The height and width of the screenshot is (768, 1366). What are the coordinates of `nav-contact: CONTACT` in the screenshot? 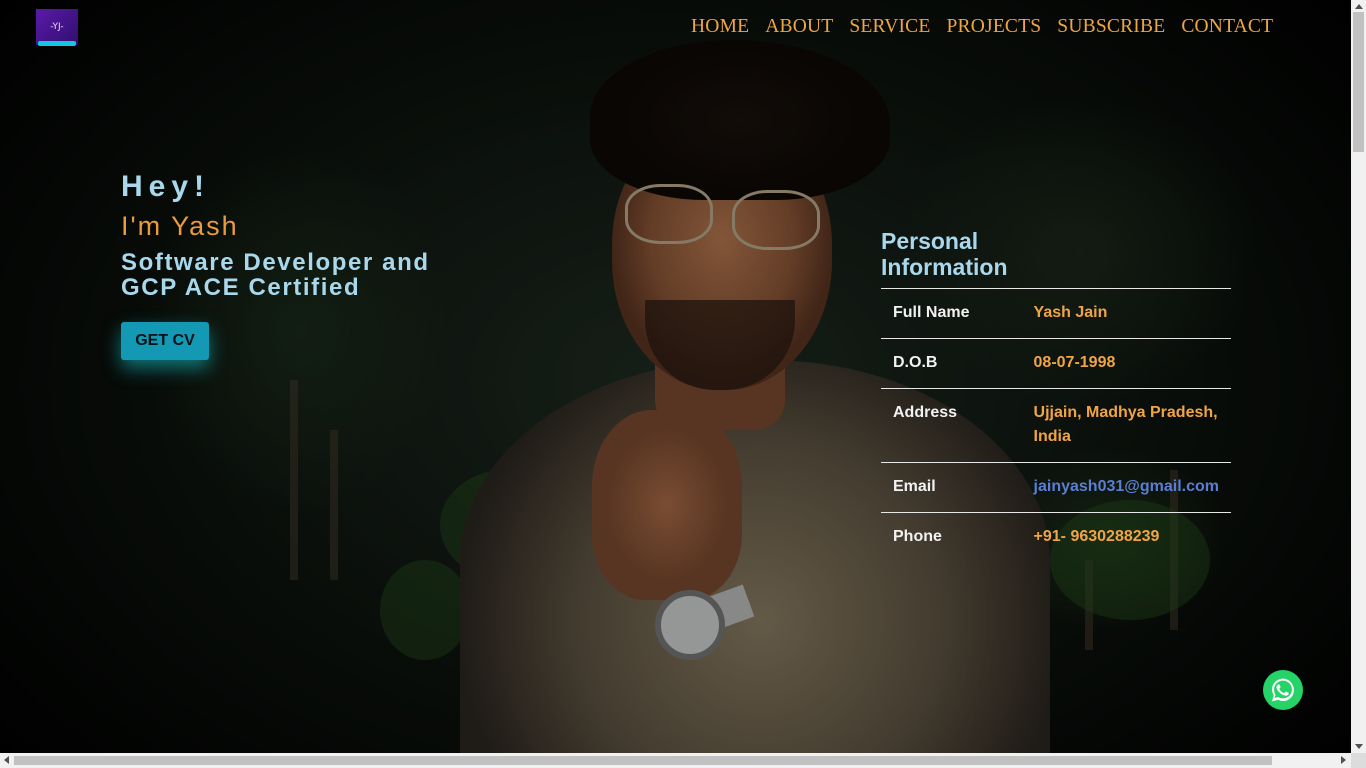 It's located at (1227, 27).